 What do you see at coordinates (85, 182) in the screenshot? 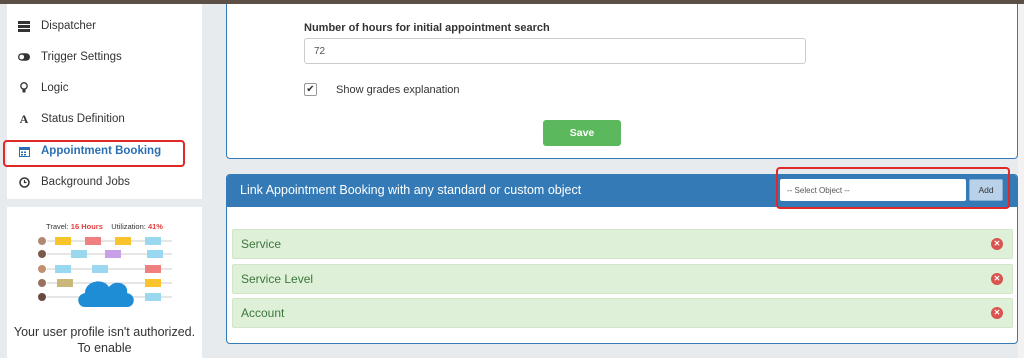
I see `sidebar-item-label: Background Jobs` at bounding box center [85, 182].